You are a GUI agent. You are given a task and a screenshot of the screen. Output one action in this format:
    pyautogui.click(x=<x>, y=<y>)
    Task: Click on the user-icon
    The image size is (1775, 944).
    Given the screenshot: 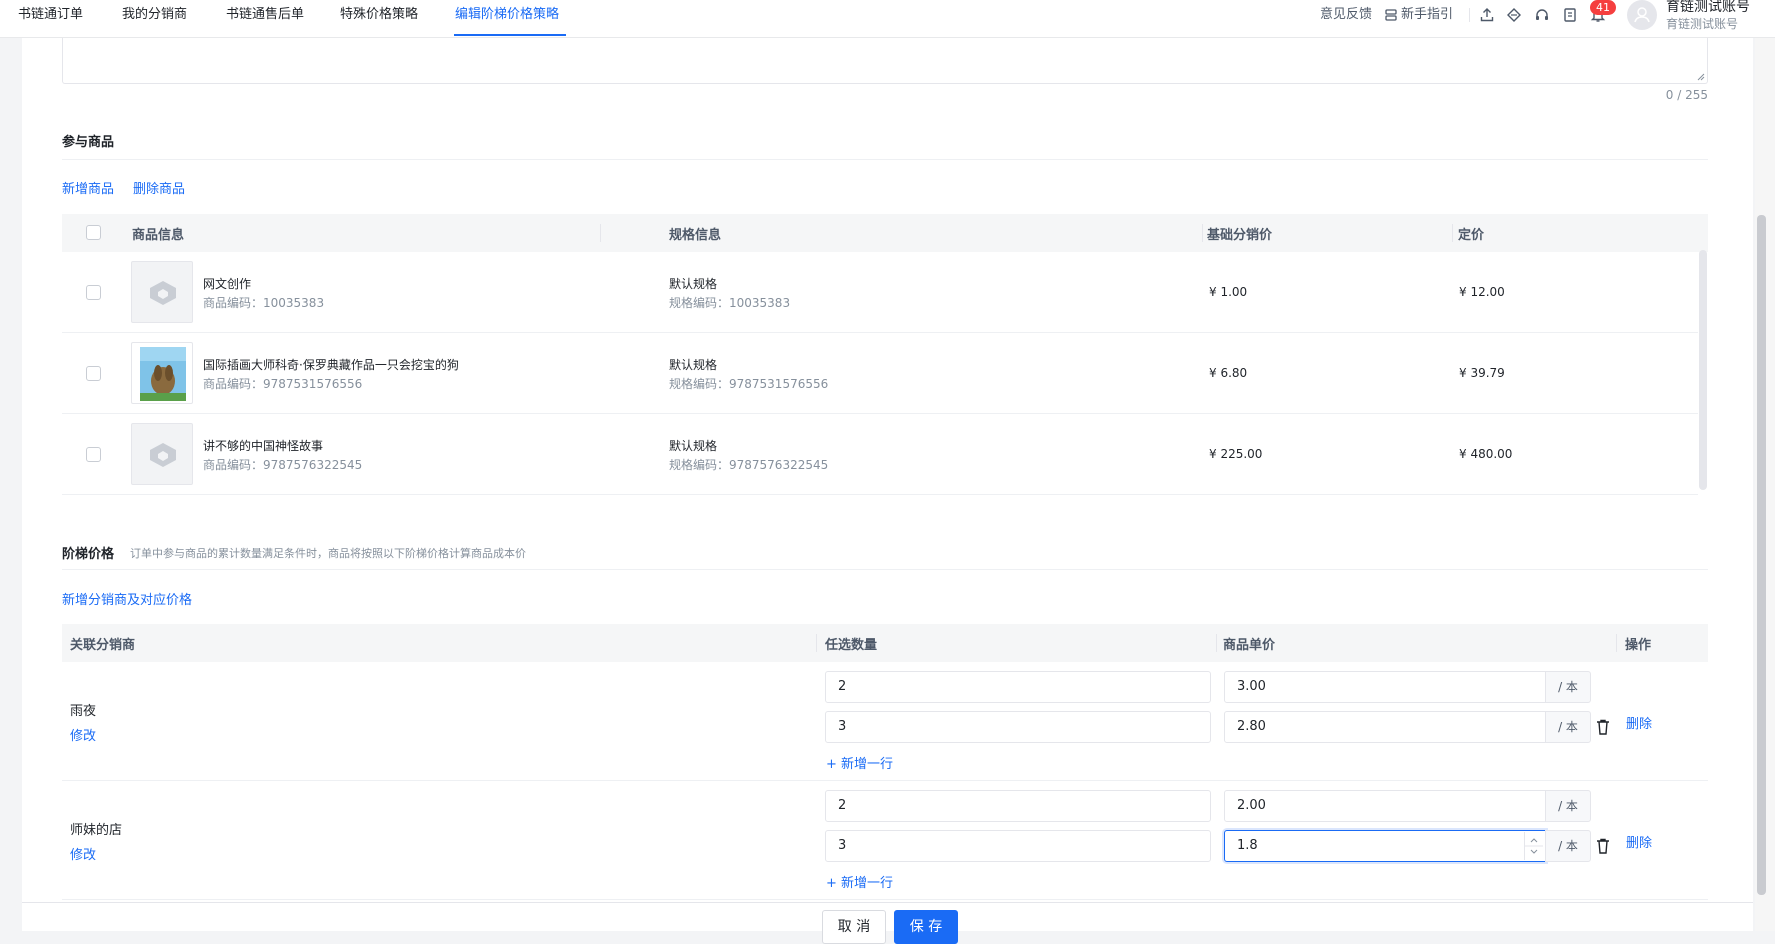 What is the action you would take?
    pyautogui.click(x=1642, y=15)
    